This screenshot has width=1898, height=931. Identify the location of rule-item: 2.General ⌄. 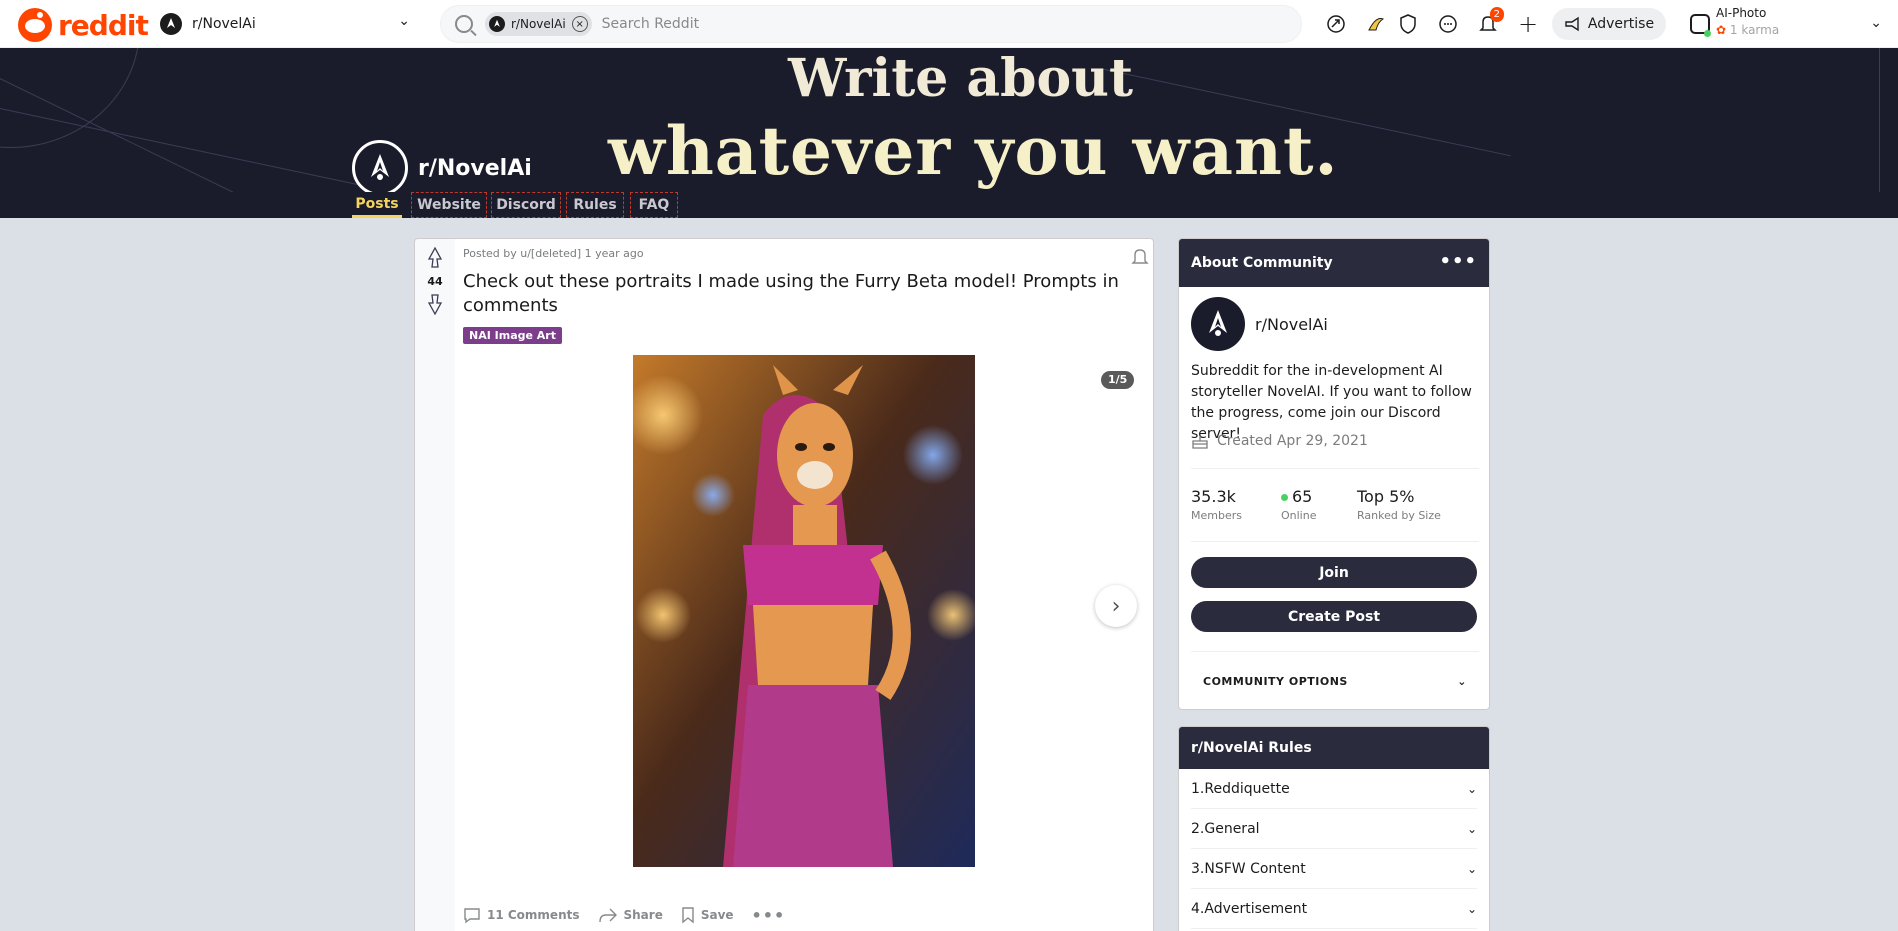
(1334, 829).